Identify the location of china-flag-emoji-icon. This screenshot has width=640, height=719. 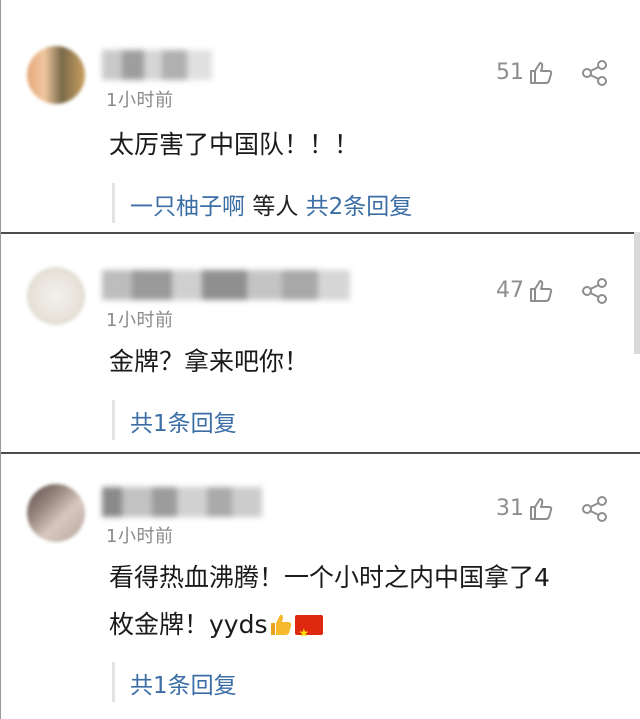
(309, 633).